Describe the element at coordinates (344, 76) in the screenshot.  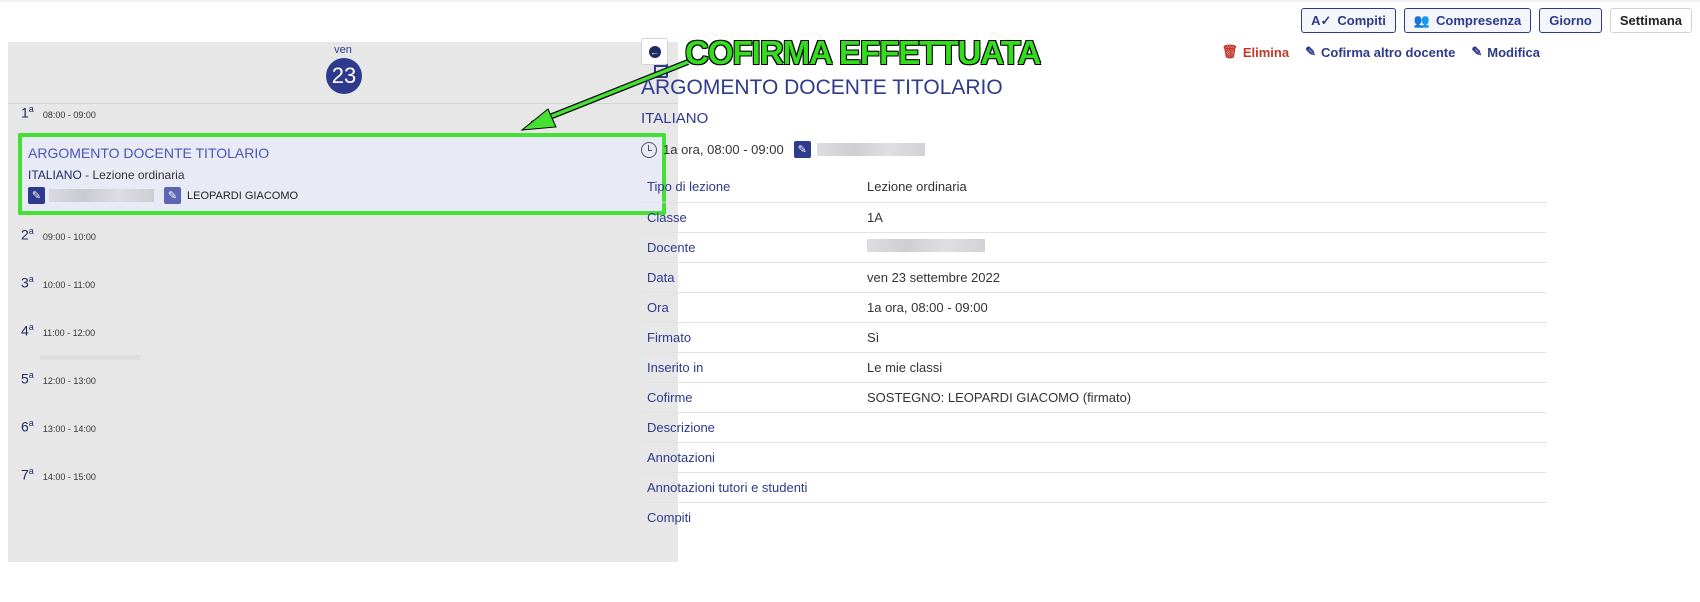
I see `day-number: 23` at that location.